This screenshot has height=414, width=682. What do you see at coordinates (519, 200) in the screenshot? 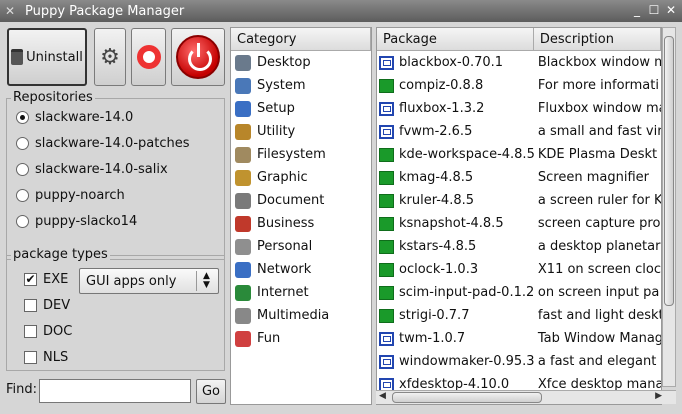
I see `package-row: kruler-4.8.5 a screen ruler for K` at bounding box center [519, 200].